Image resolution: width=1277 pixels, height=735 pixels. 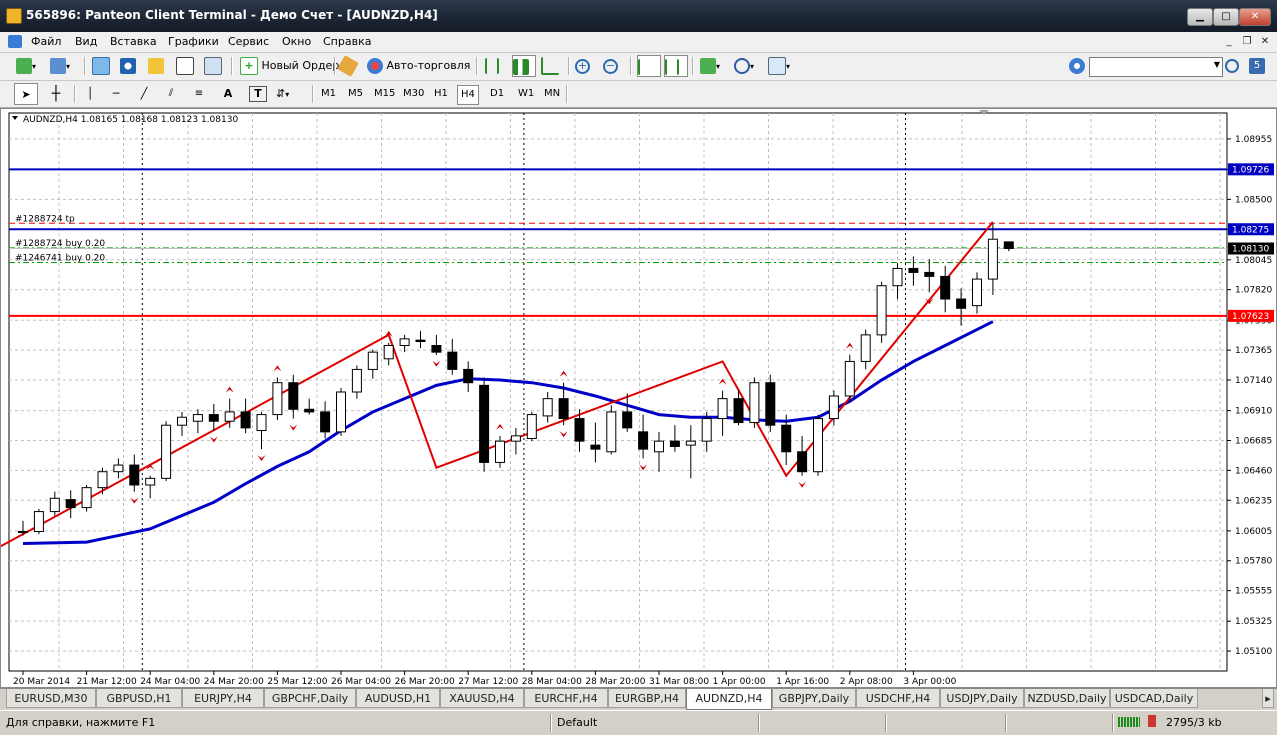 What do you see at coordinates (1156, 67) in the screenshot?
I see `search-input: ▼` at bounding box center [1156, 67].